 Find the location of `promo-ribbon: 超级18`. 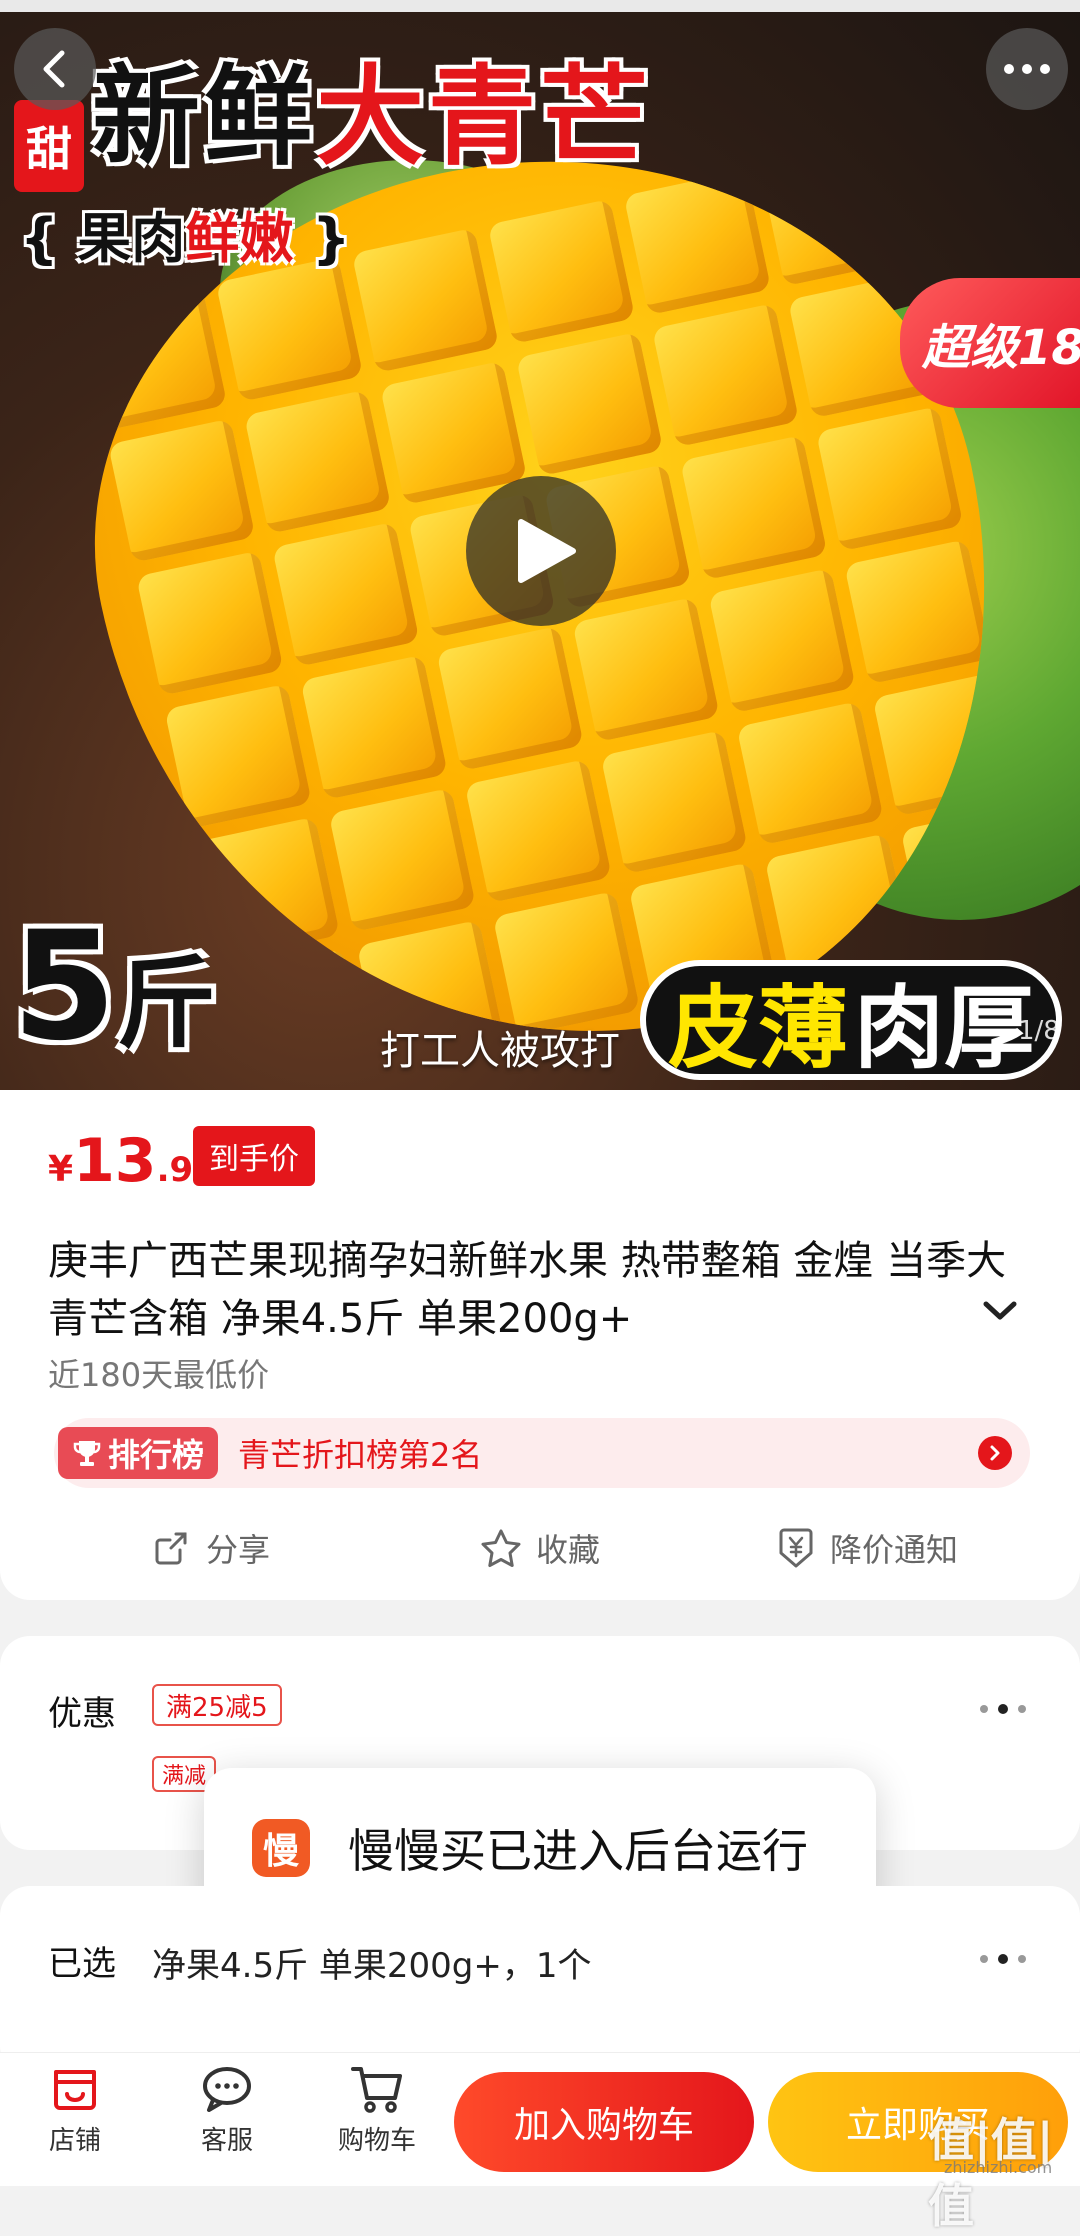

promo-ribbon: 超级18 is located at coordinates (990, 343).